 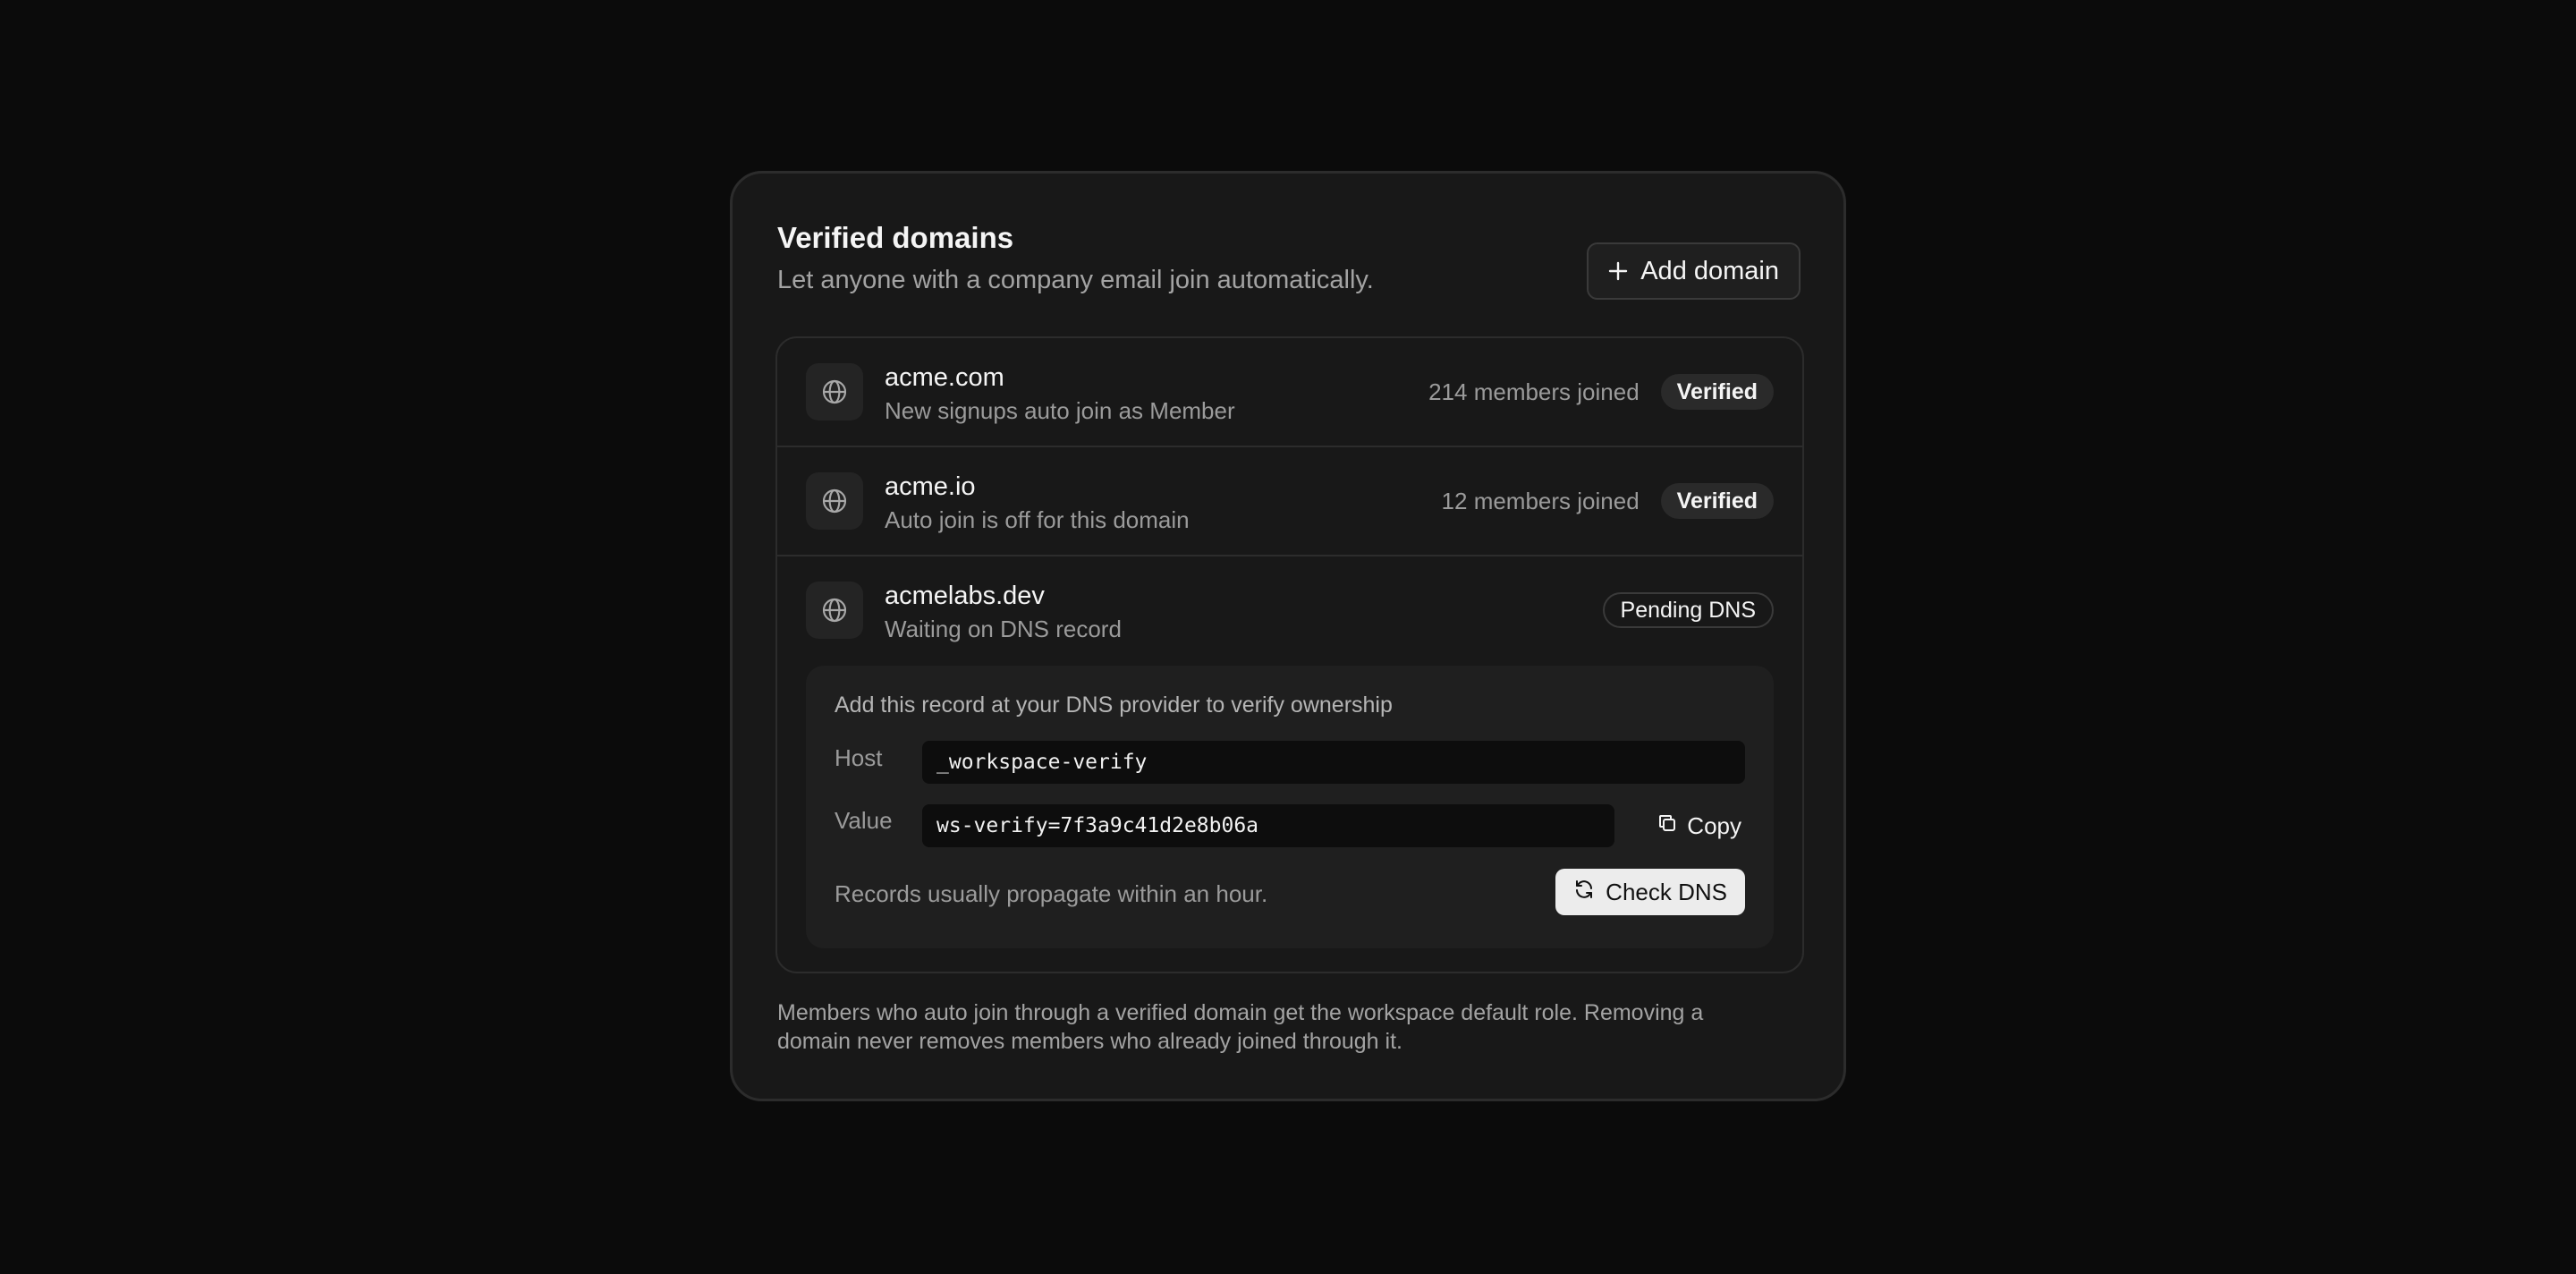 What do you see at coordinates (1618, 271) in the screenshot?
I see `plus-icon` at bounding box center [1618, 271].